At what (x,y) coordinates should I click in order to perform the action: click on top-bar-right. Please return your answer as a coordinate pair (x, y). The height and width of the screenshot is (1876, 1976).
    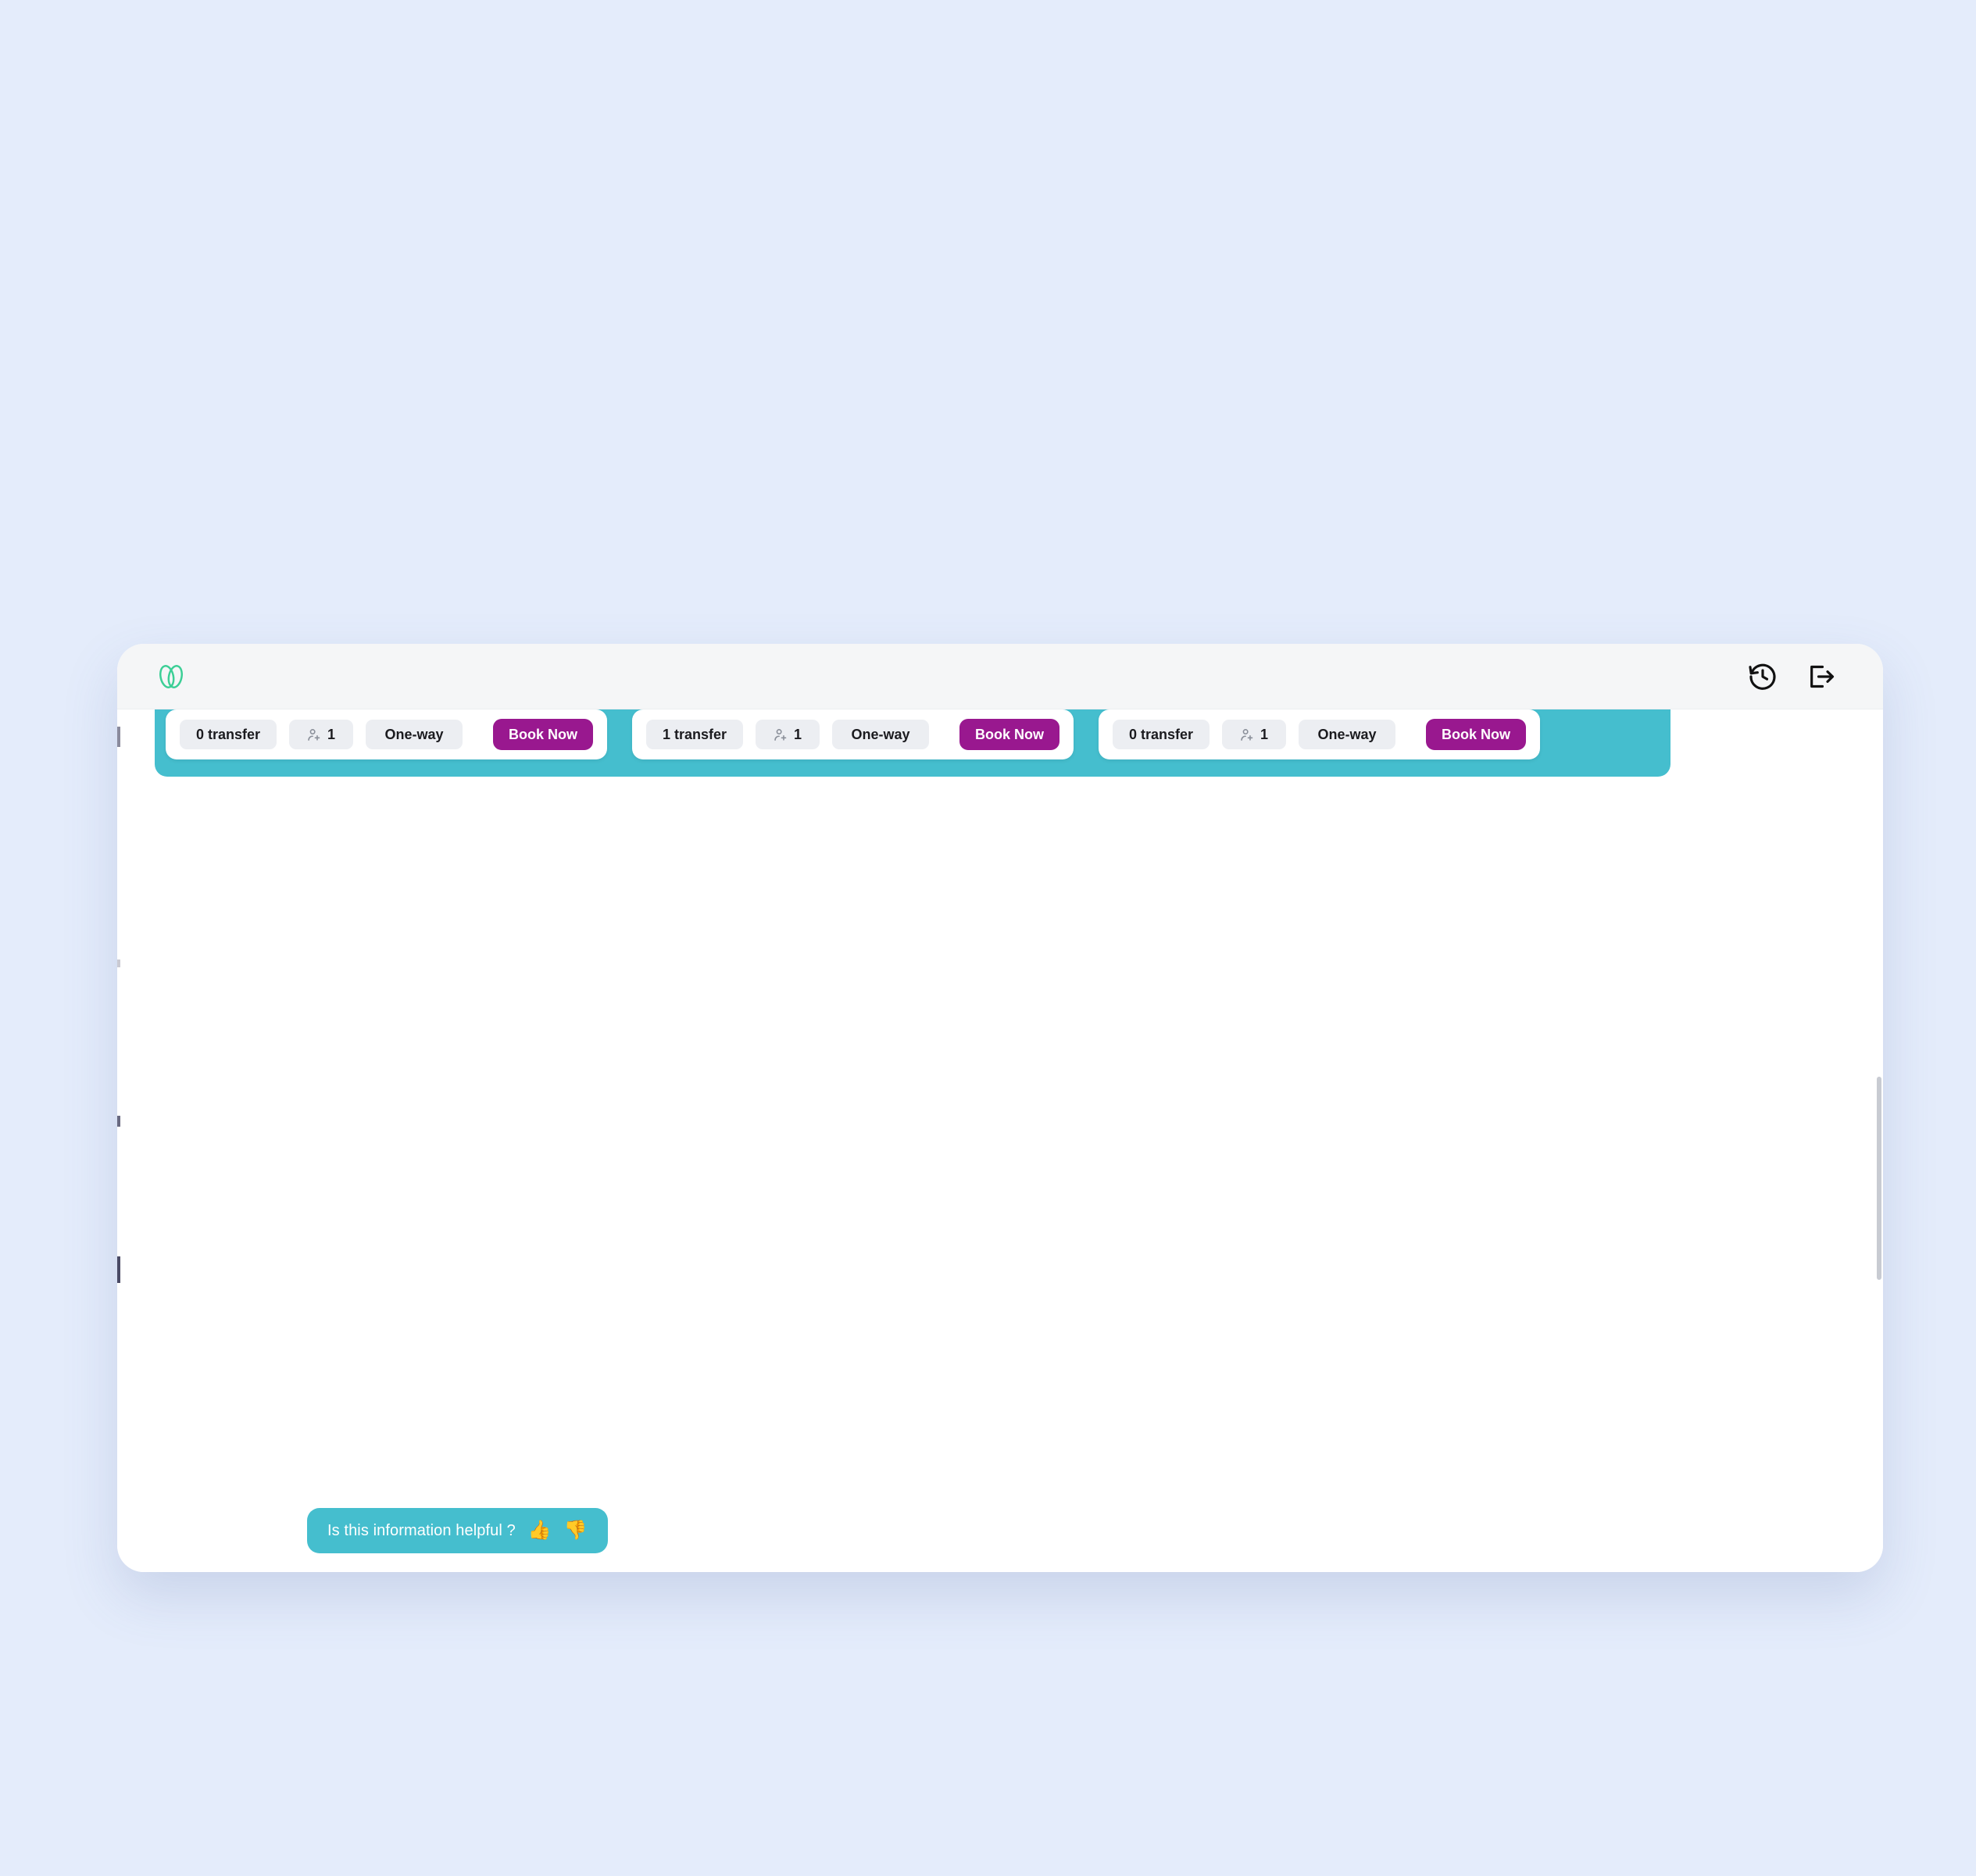
    Looking at the image, I should click on (1791, 676).